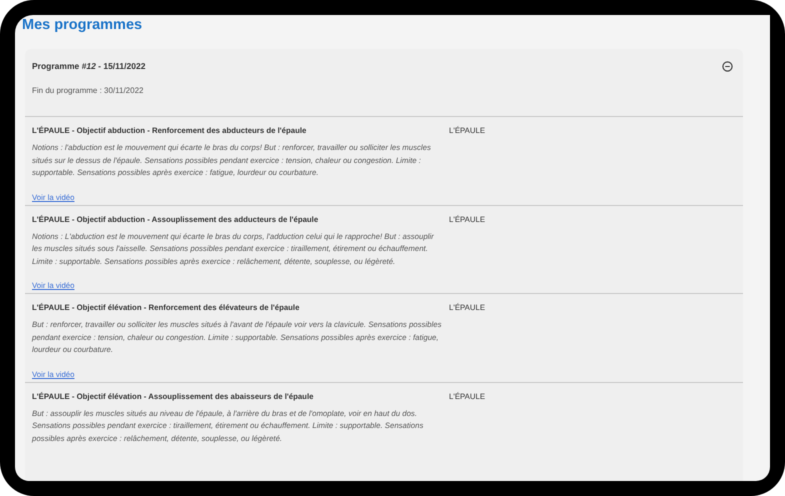 This screenshot has width=785, height=496. What do you see at coordinates (89, 66) in the screenshot?
I see `program-title: Programme #12 - 15/11/2022` at bounding box center [89, 66].